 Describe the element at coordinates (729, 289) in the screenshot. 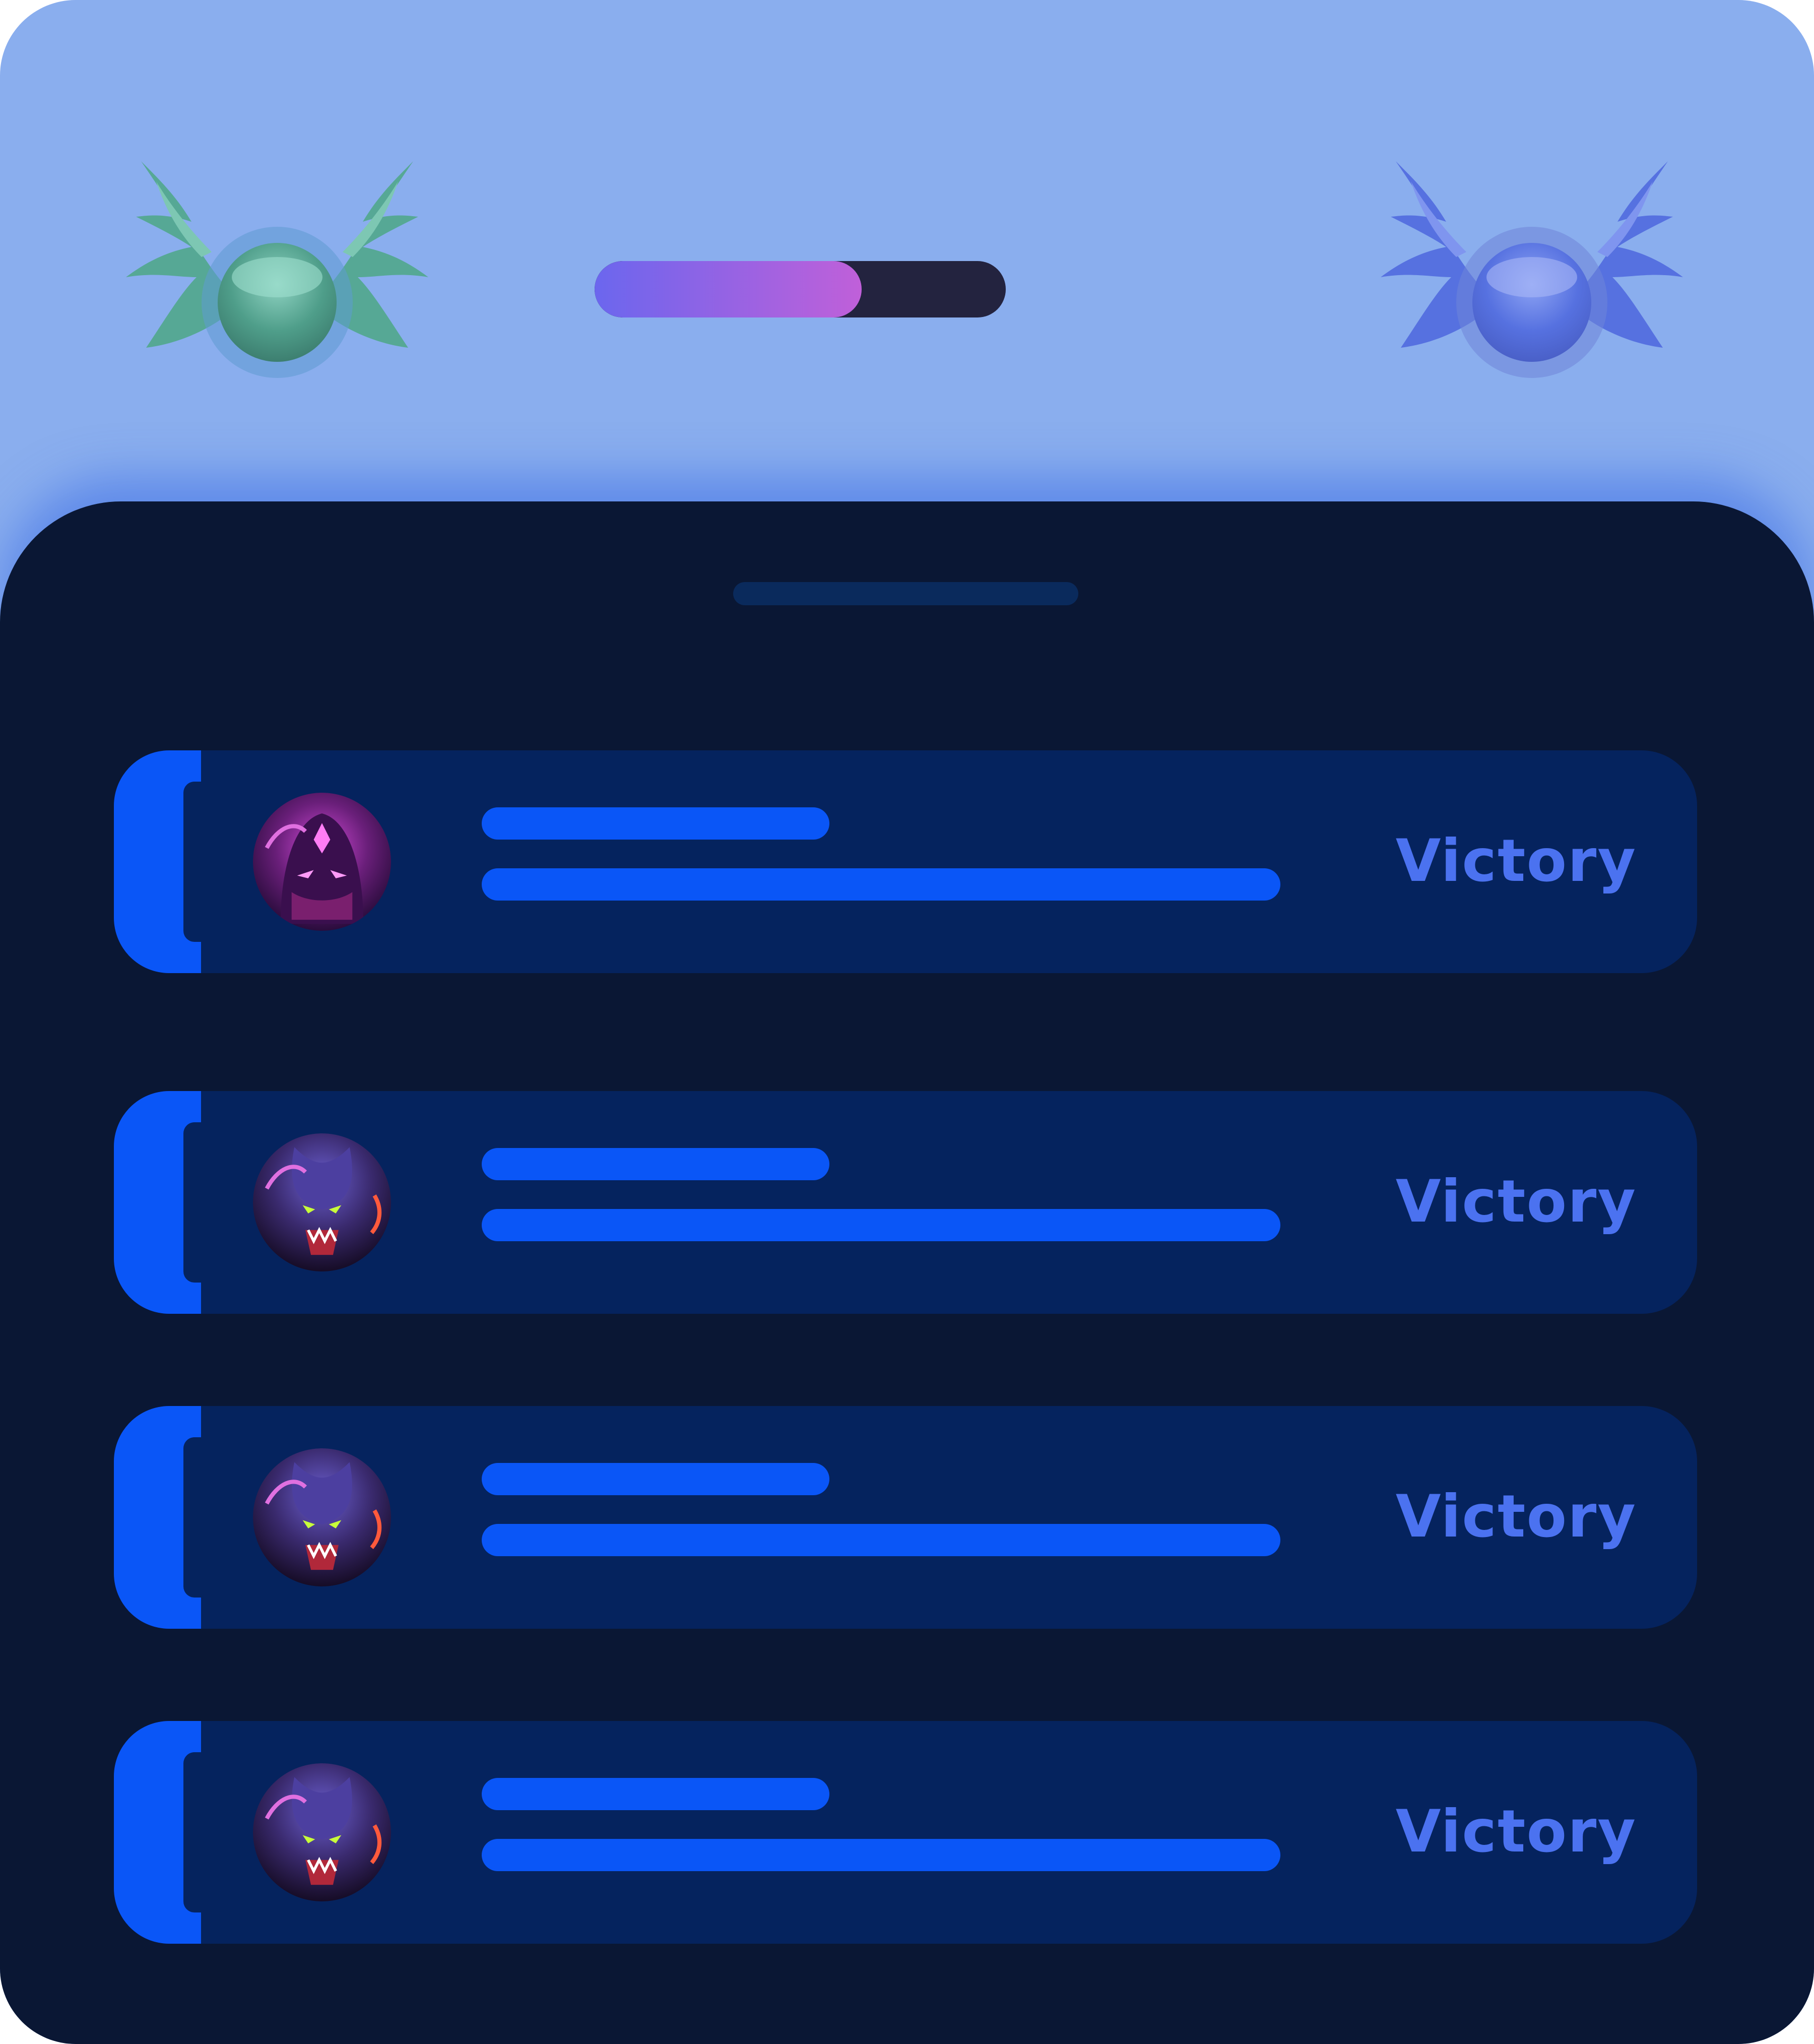

I see `progress-fill` at that location.